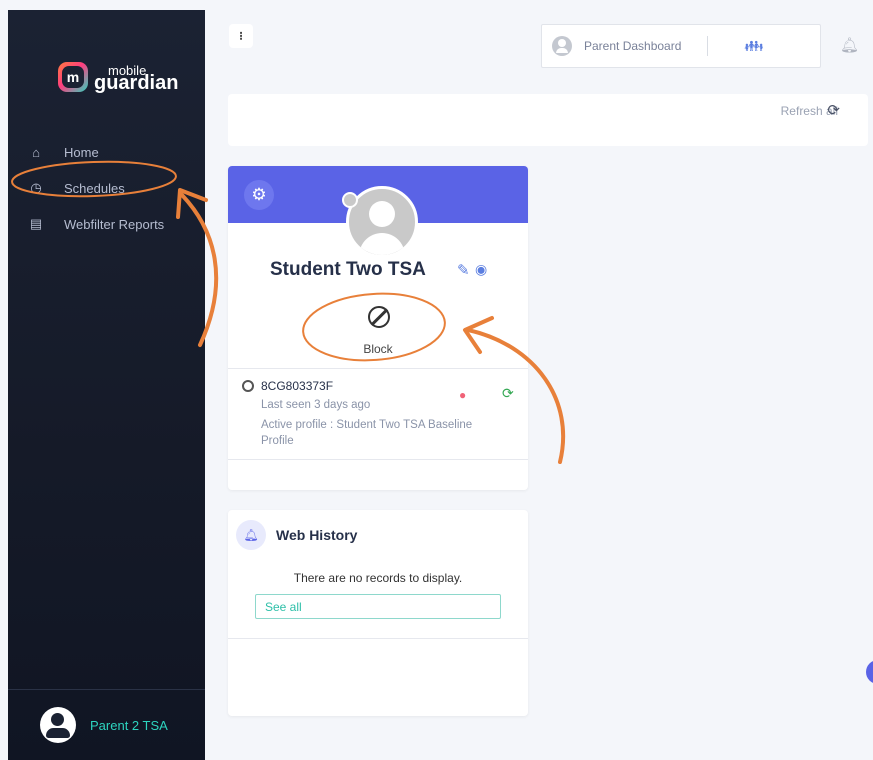  Describe the element at coordinates (378, 606) in the screenshot. I see `see-all-button: See all` at that location.